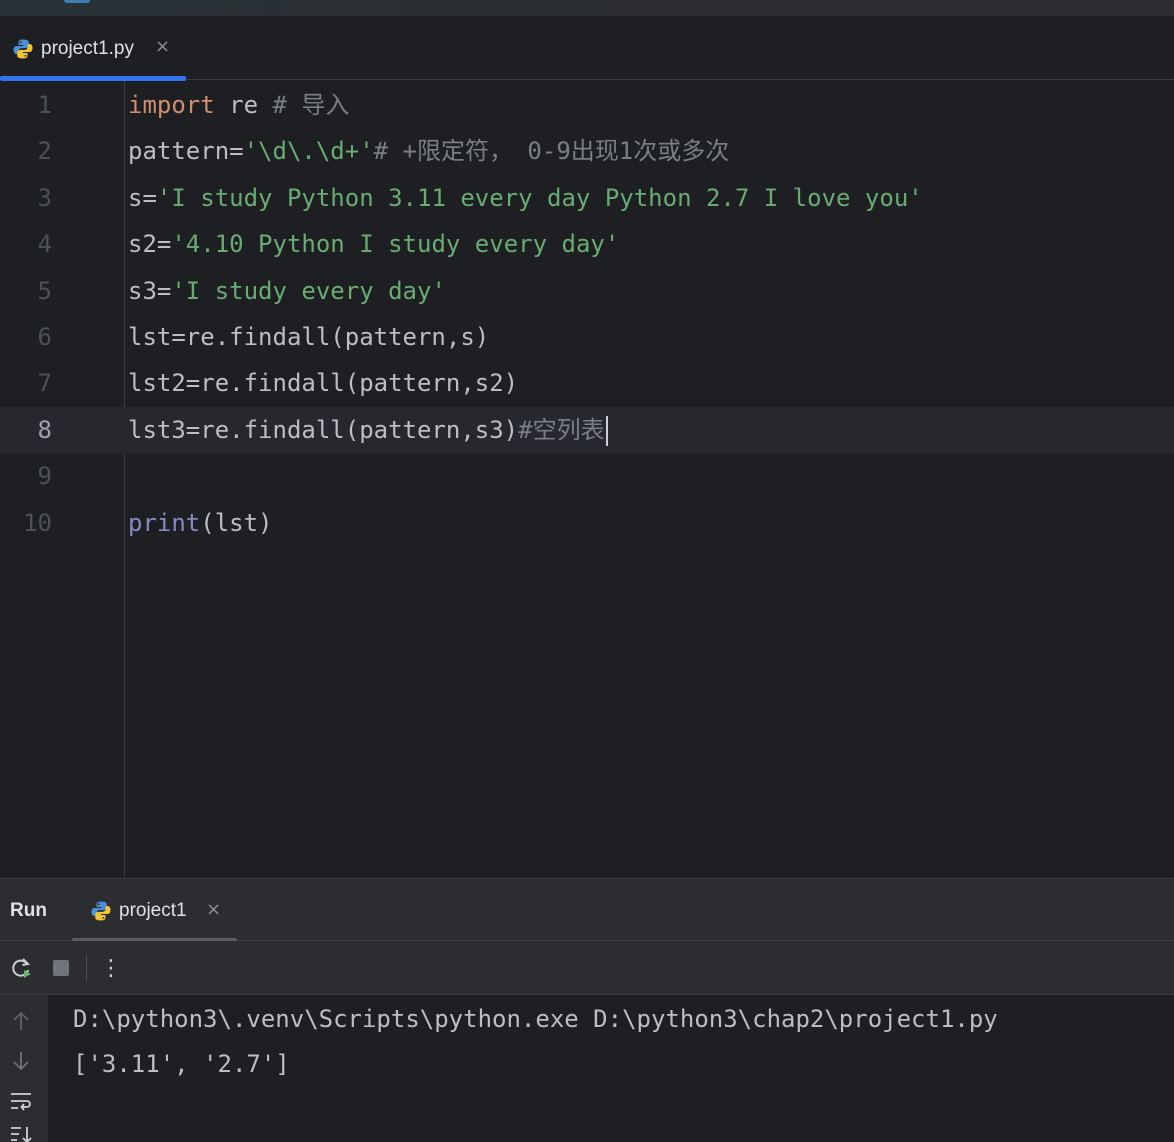 The height and width of the screenshot is (1142, 1174). I want to click on code-text: s2='4.10 Python I study every day', so click(373, 244).